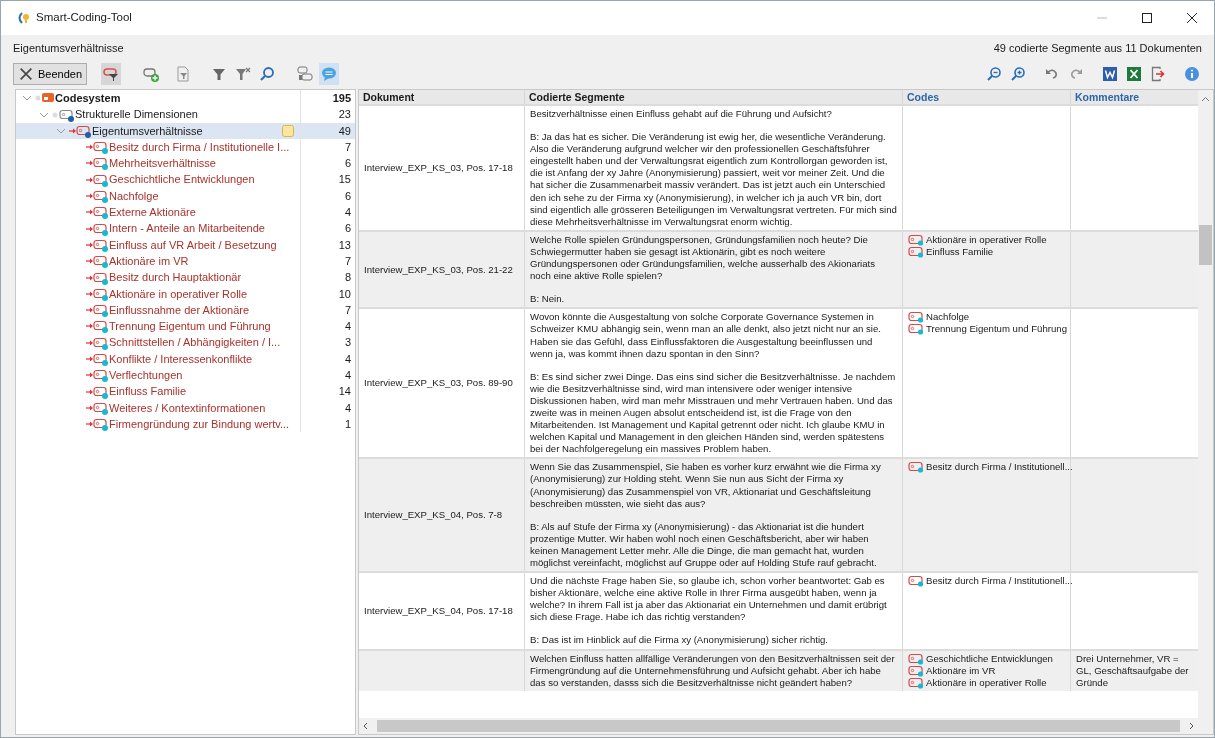  What do you see at coordinates (151, 74) in the screenshot?
I see `add-code-icon` at bounding box center [151, 74].